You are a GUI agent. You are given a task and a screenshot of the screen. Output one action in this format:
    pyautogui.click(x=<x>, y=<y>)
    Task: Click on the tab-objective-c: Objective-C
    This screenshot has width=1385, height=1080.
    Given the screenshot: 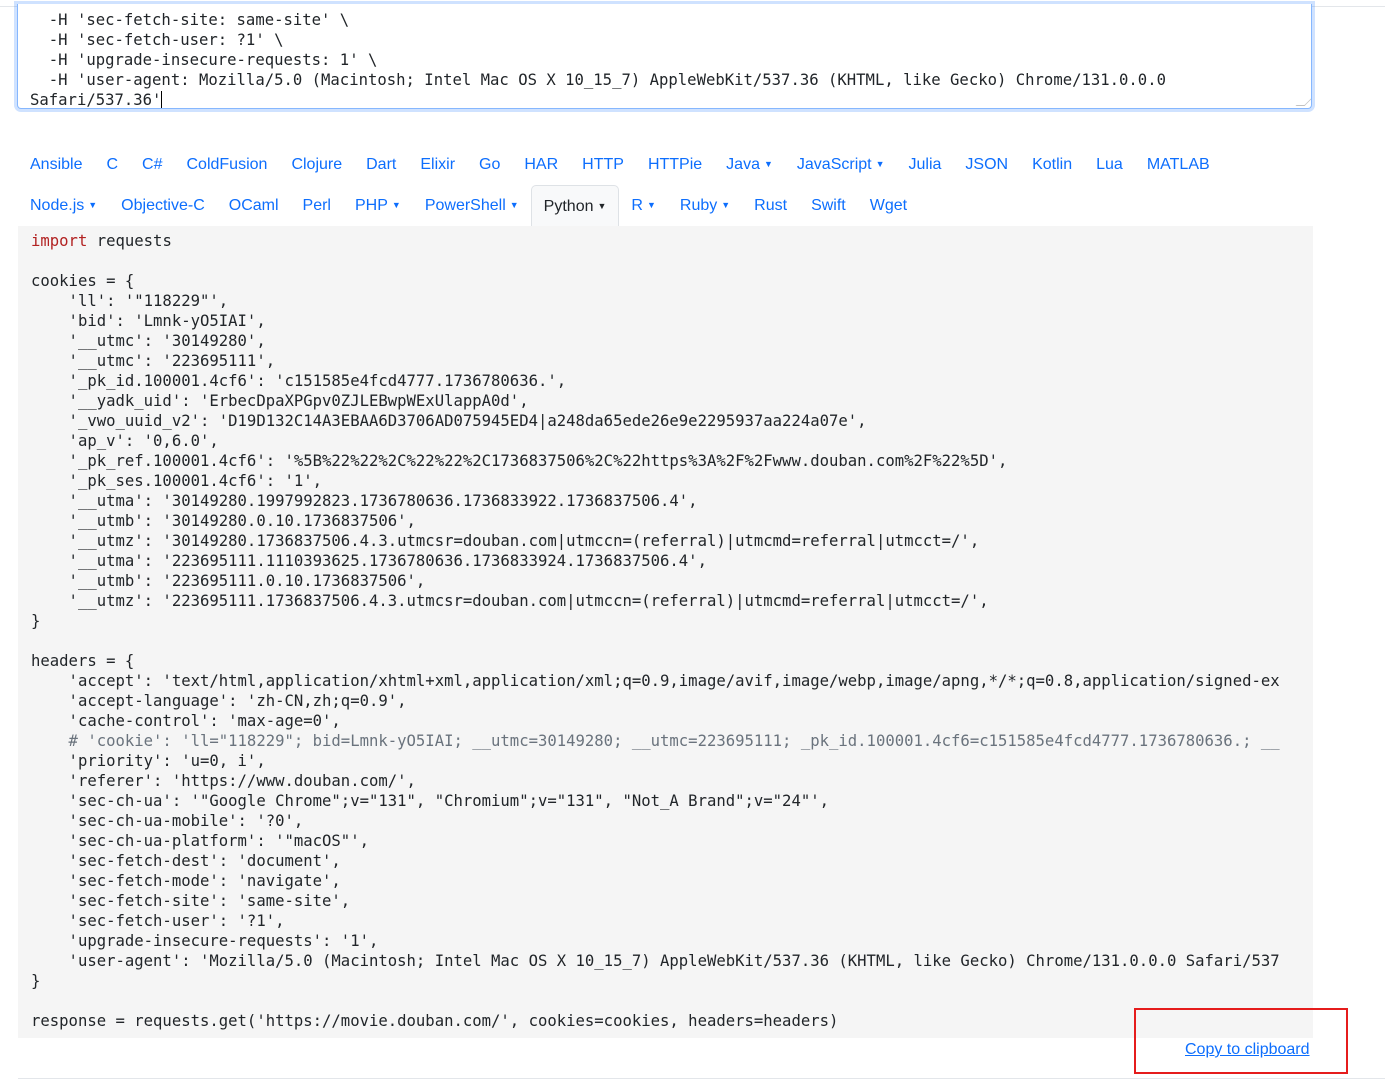 What is the action you would take?
    pyautogui.click(x=163, y=205)
    